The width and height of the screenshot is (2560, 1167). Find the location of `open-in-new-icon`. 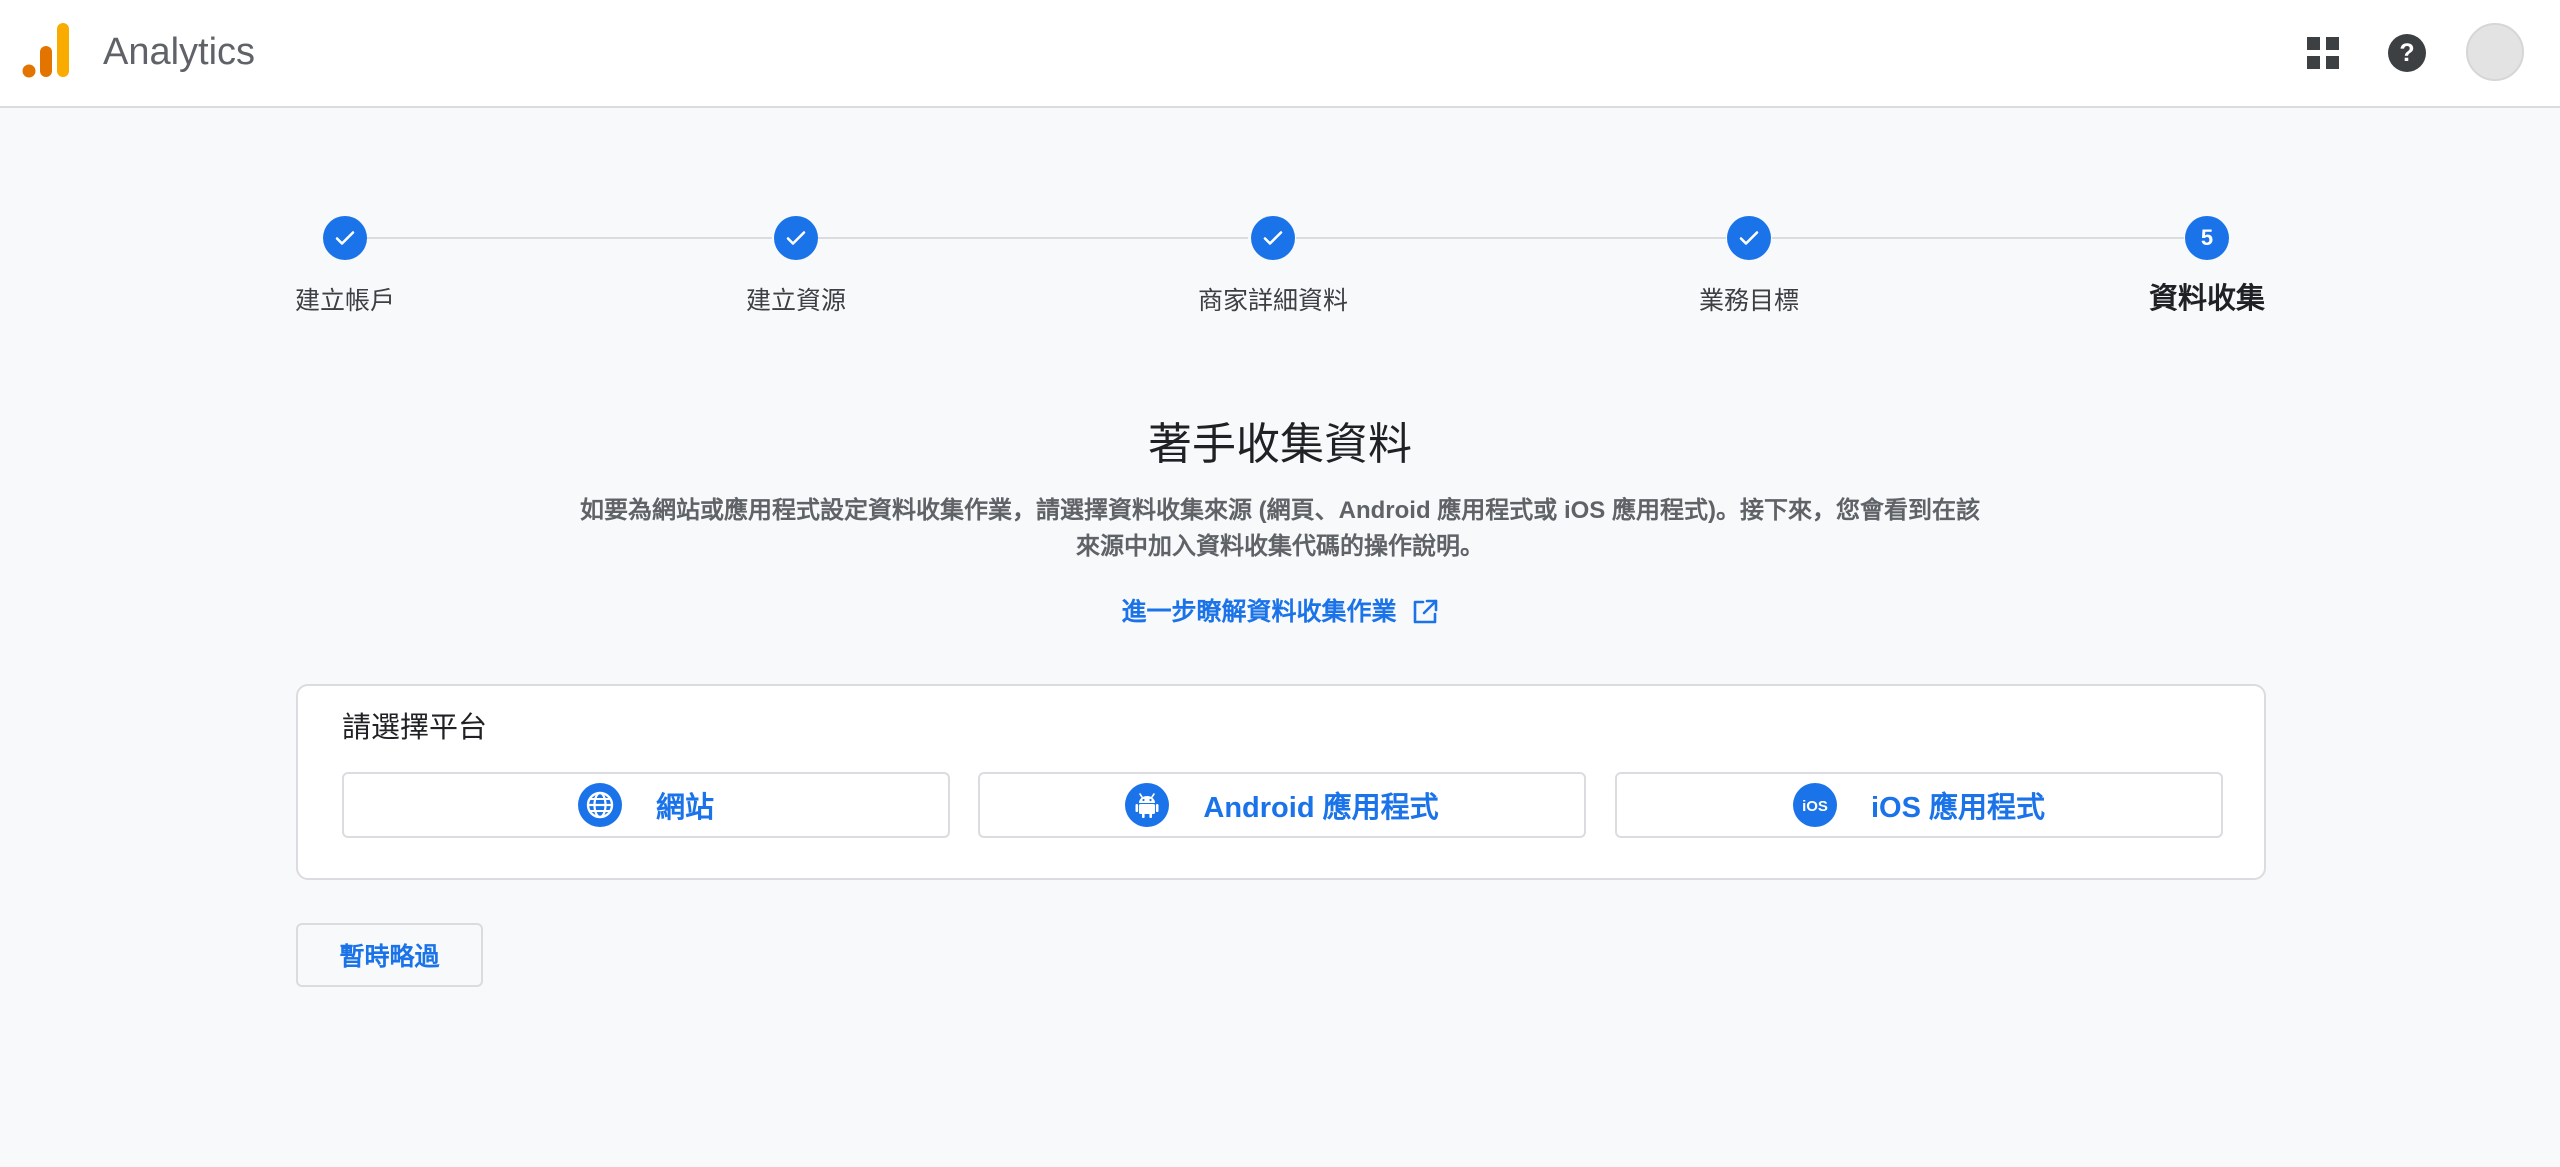

open-in-new-icon is located at coordinates (1425, 611).